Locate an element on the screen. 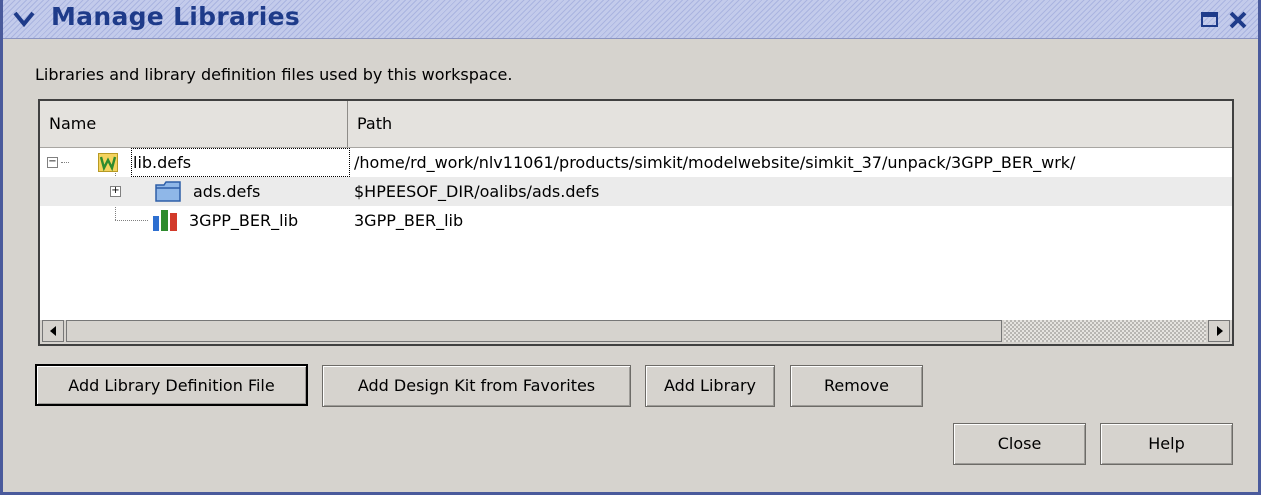 The image size is (1261, 495). row-name: ads.defs is located at coordinates (227, 191).